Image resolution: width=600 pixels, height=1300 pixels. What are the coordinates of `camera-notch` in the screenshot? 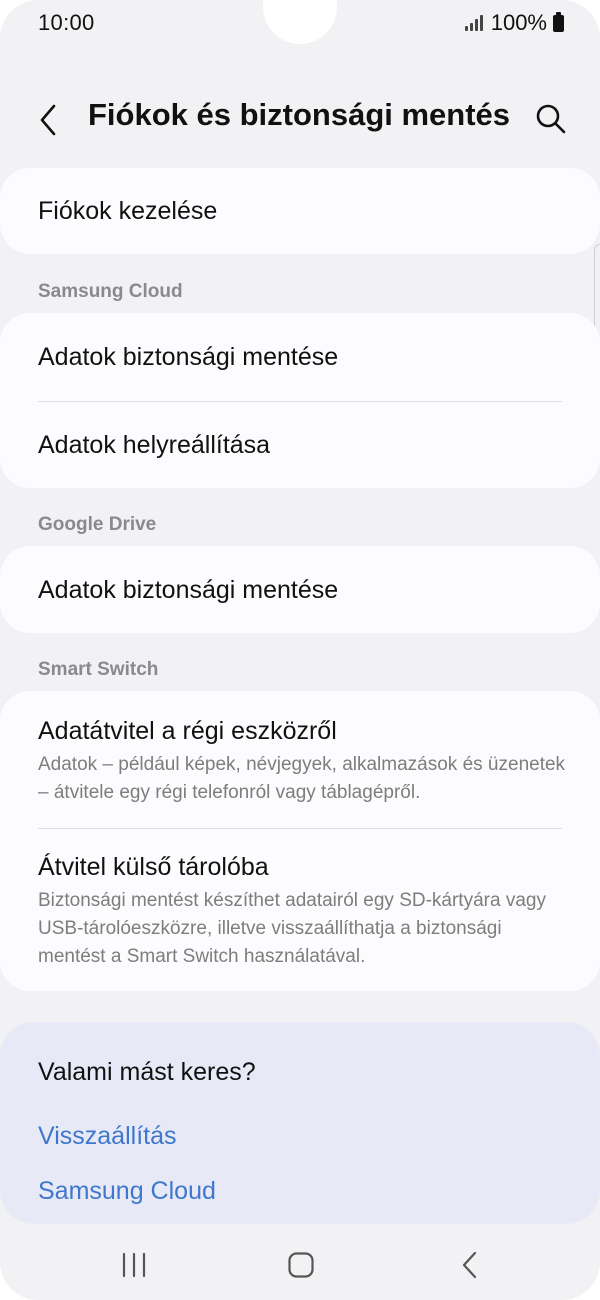 It's located at (300, 22).